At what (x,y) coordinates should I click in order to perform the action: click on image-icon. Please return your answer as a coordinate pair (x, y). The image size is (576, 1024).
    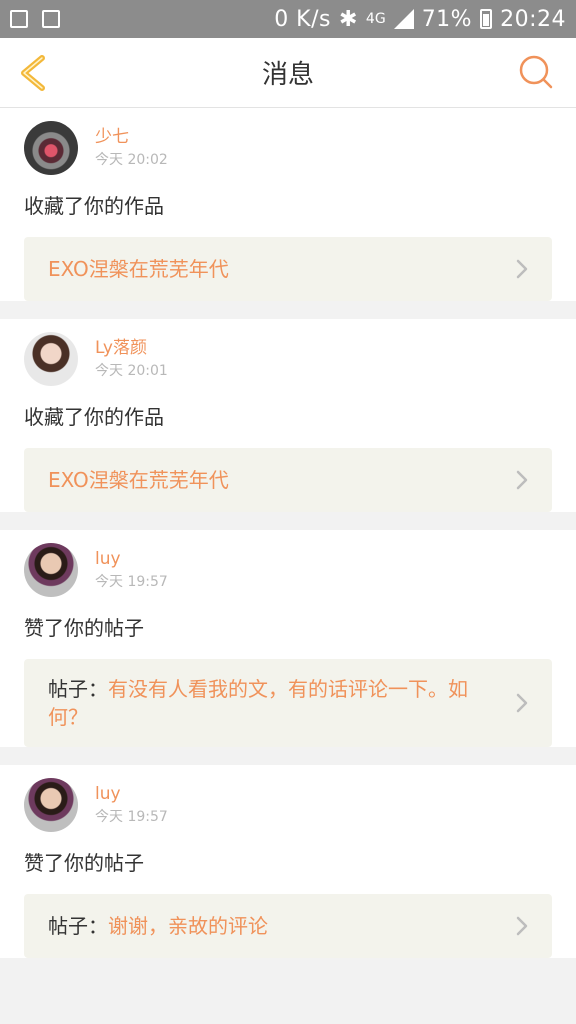
    Looking at the image, I should click on (19, 19).